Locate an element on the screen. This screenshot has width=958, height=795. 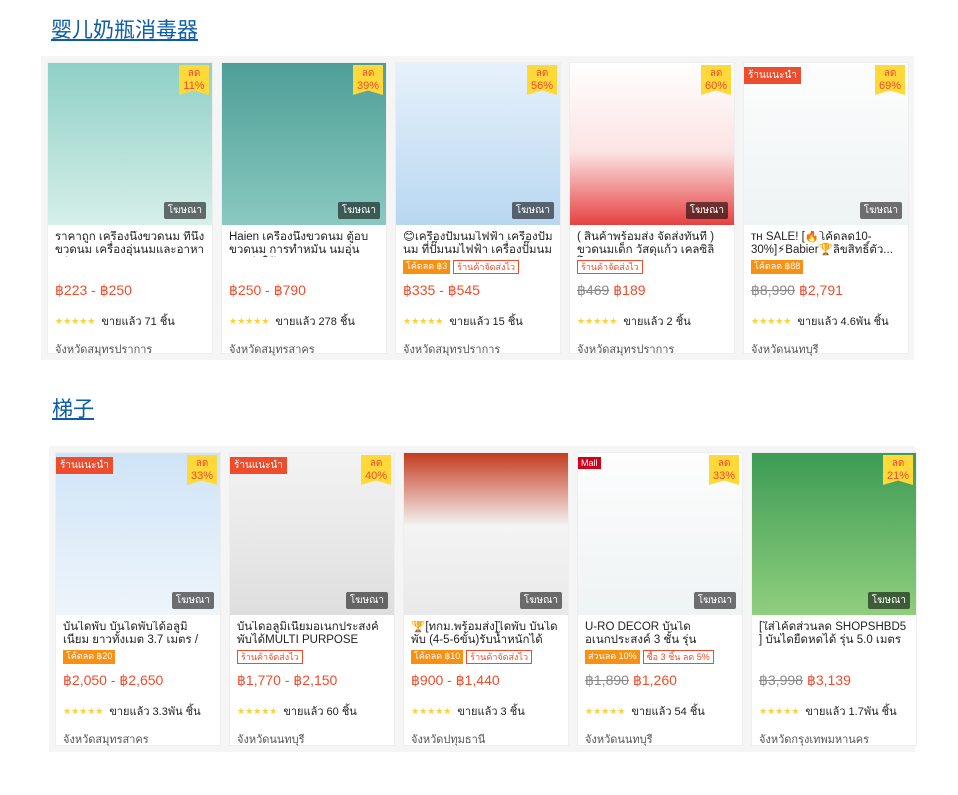
current-price: ฿3,139 is located at coordinates (828, 680).